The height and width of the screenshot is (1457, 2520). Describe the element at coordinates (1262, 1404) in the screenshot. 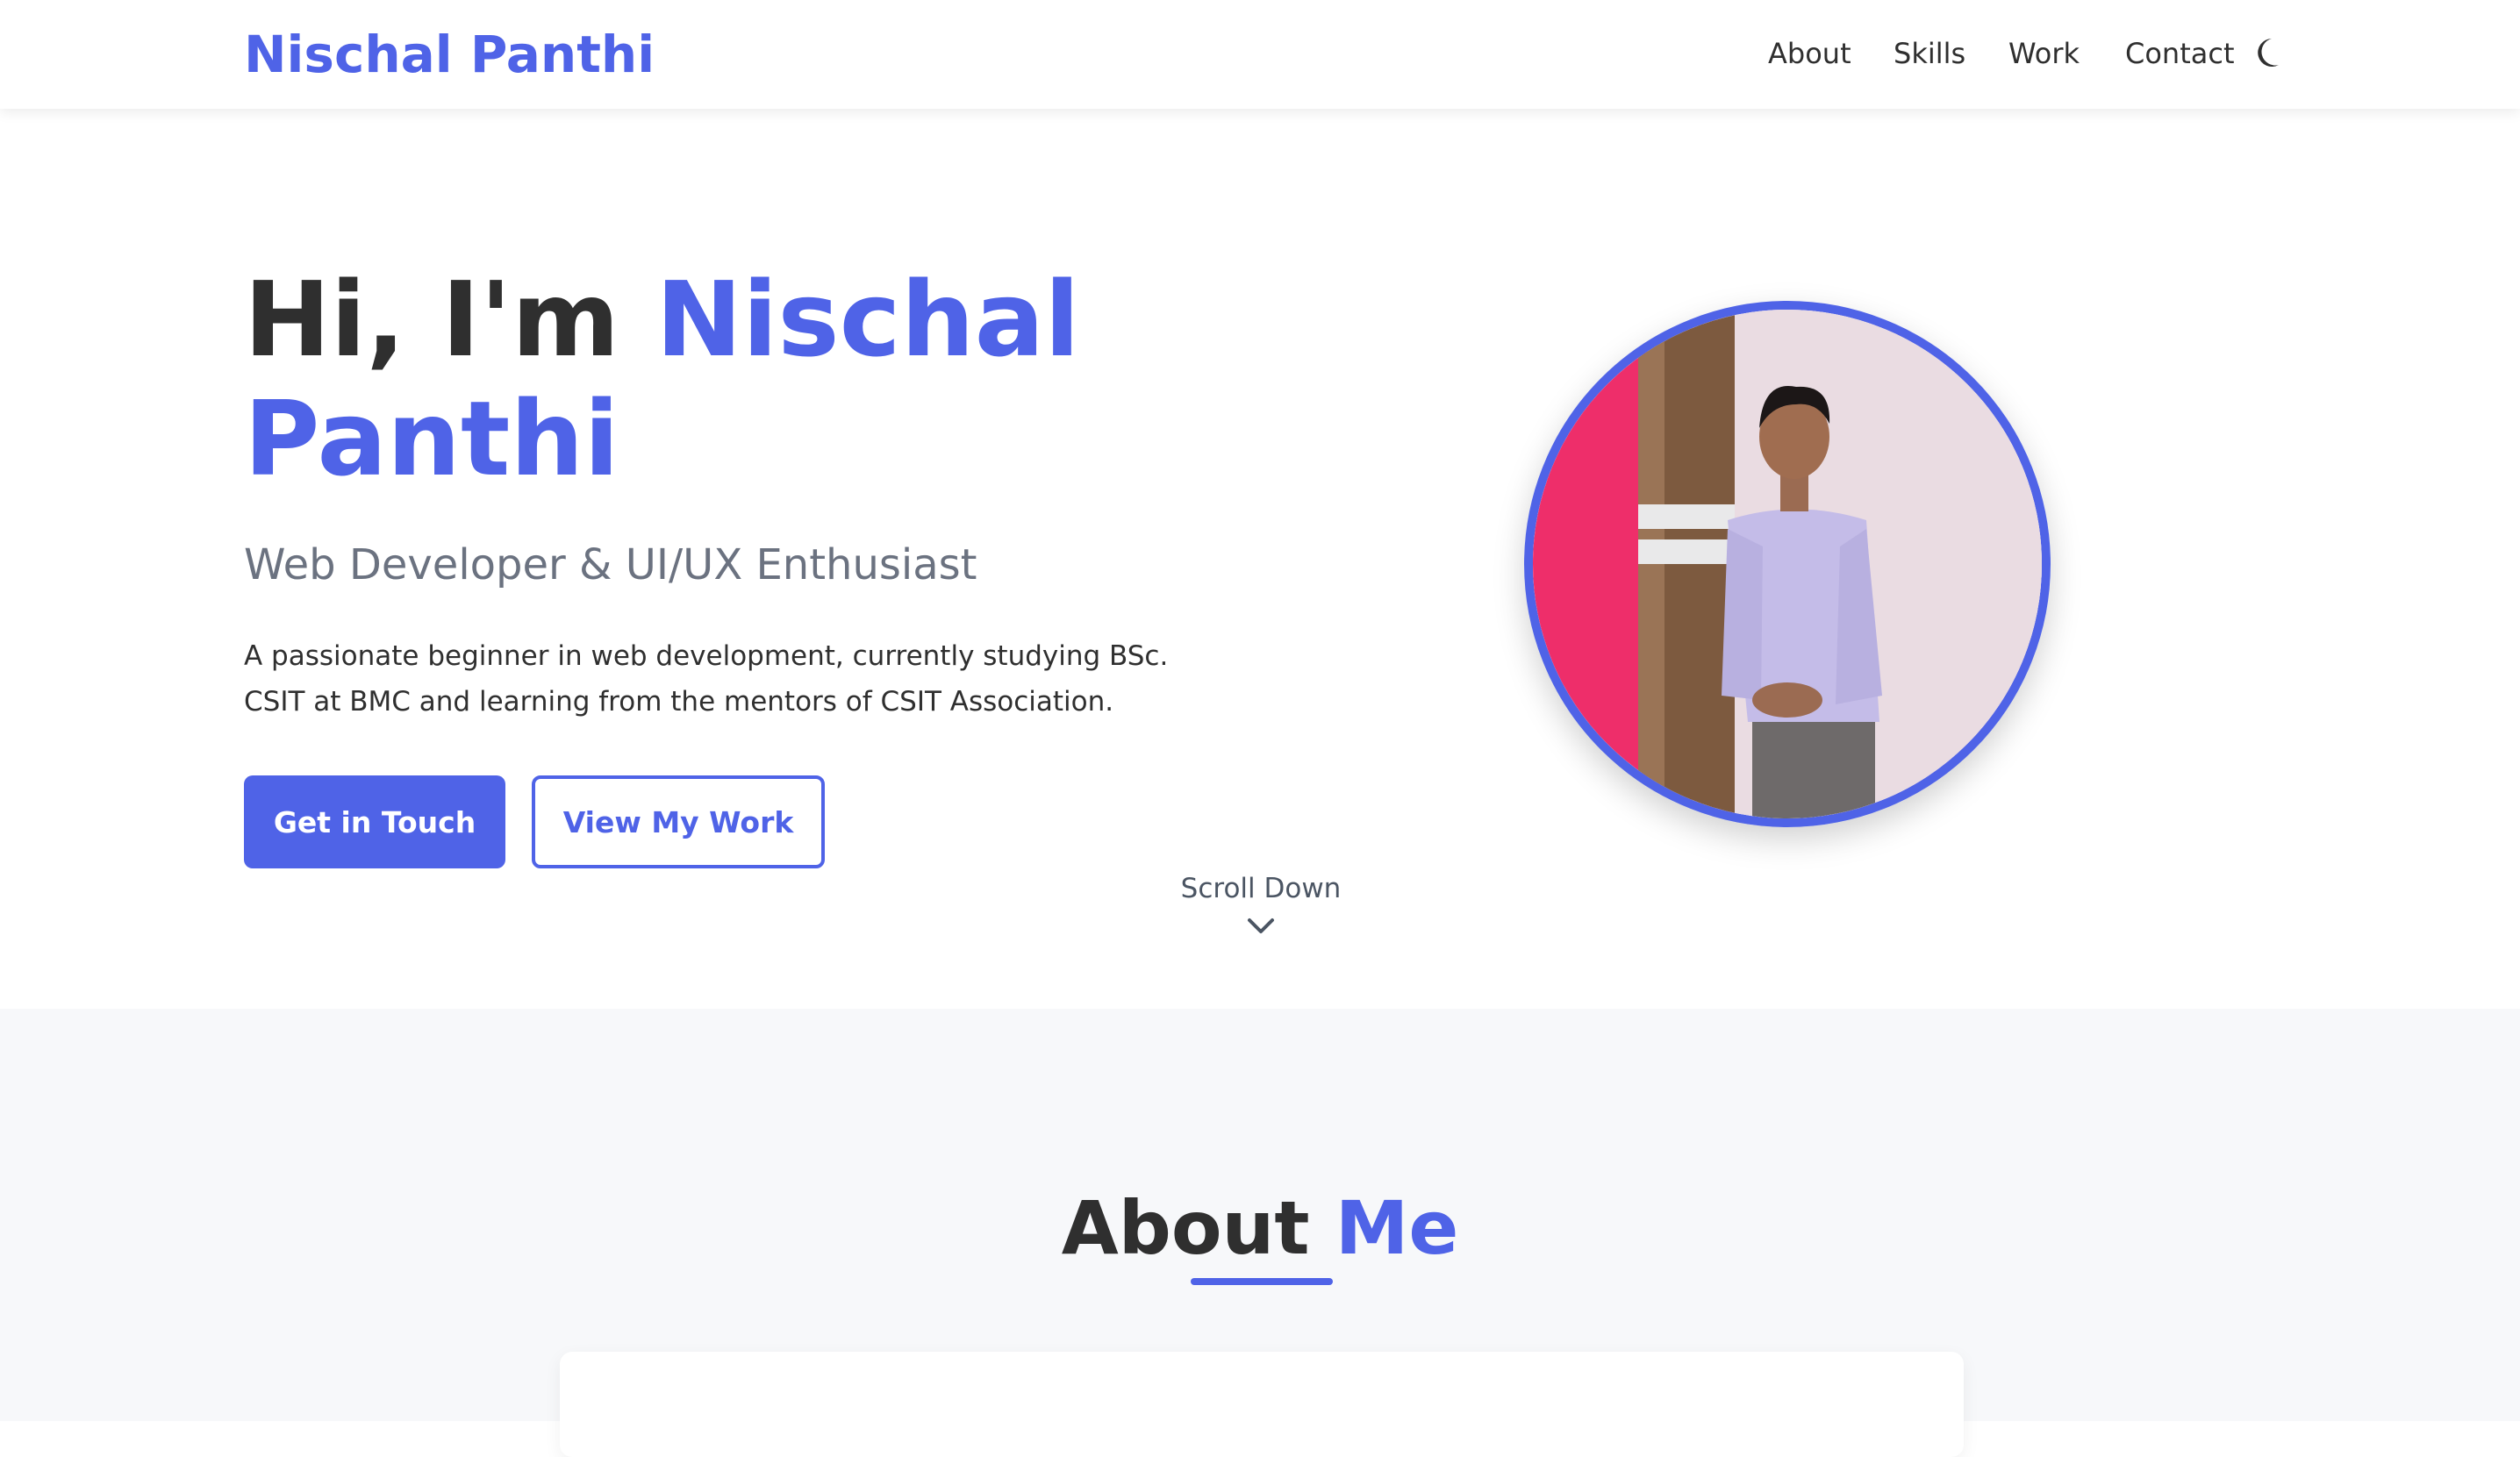

I see `about-card` at that location.